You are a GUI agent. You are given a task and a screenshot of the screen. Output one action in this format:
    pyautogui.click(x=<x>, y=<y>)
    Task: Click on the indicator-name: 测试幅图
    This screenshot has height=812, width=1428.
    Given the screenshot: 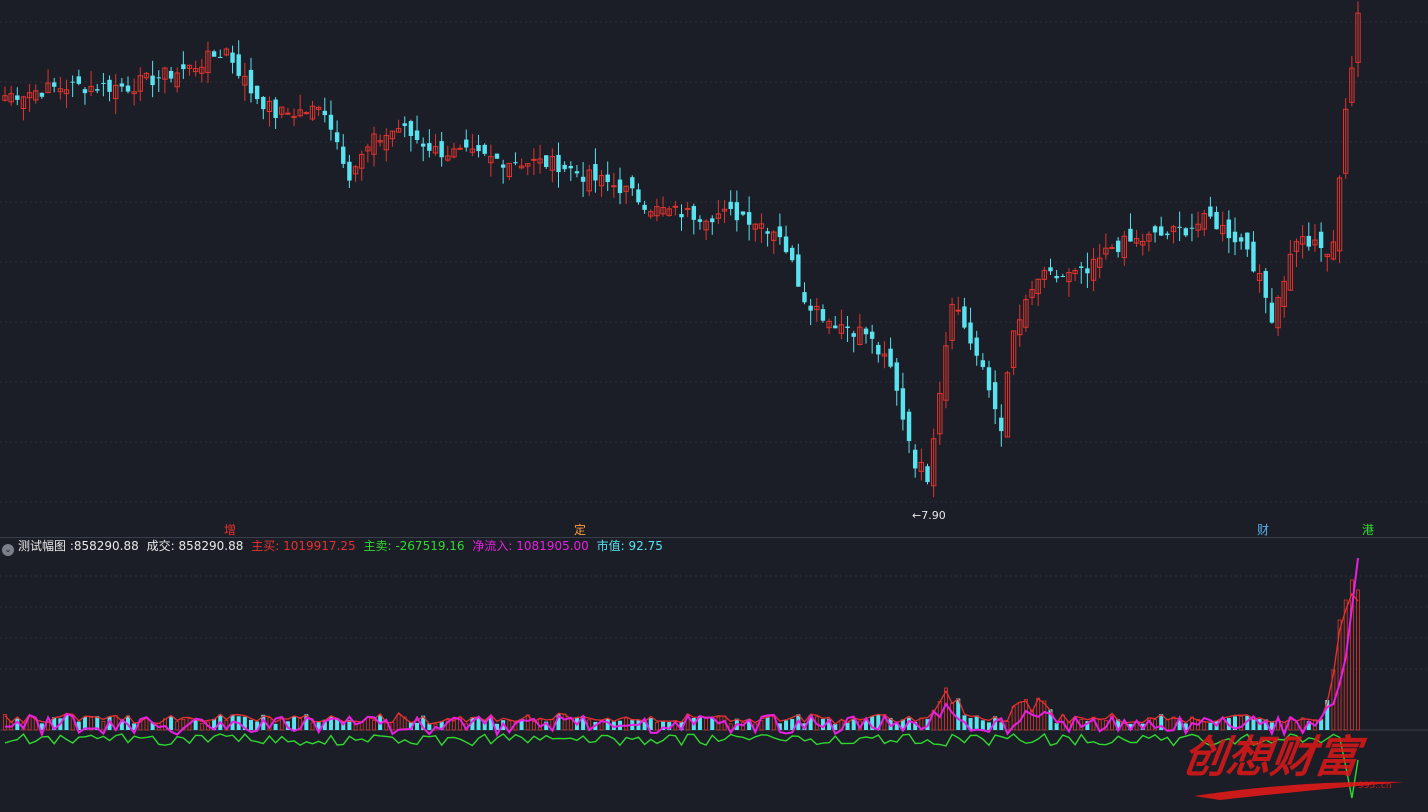 What is the action you would take?
    pyautogui.click(x=42, y=546)
    